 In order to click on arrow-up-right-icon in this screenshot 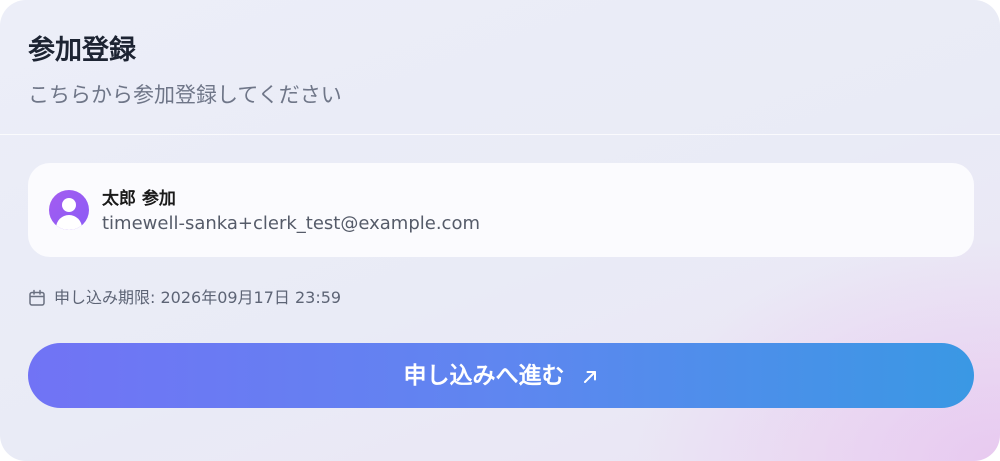, I will do `click(589, 376)`.